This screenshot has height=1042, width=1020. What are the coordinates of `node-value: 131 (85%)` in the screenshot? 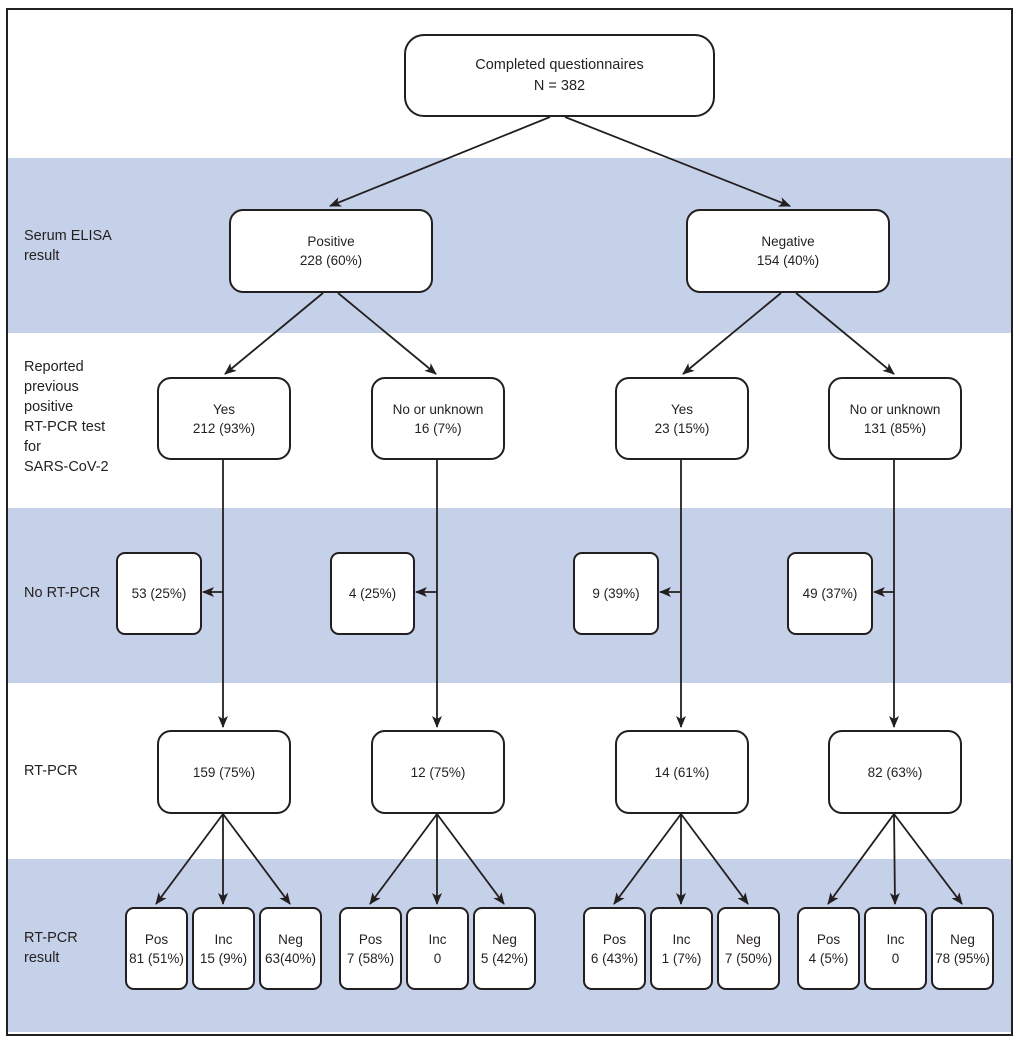 It's located at (895, 428).